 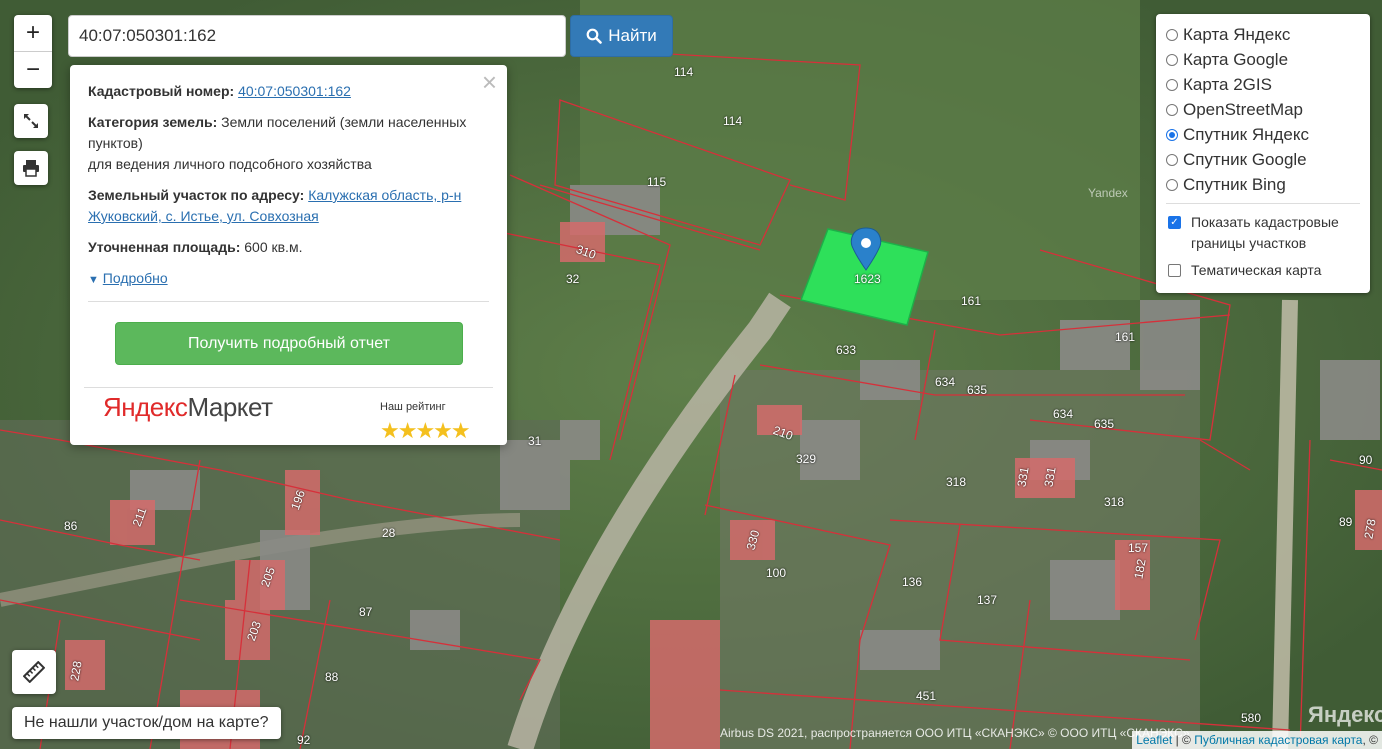 What do you see at coordinates (806, 459) in the screenshot?
I see `parcel-label: 329` at bounding box center [806, 459].